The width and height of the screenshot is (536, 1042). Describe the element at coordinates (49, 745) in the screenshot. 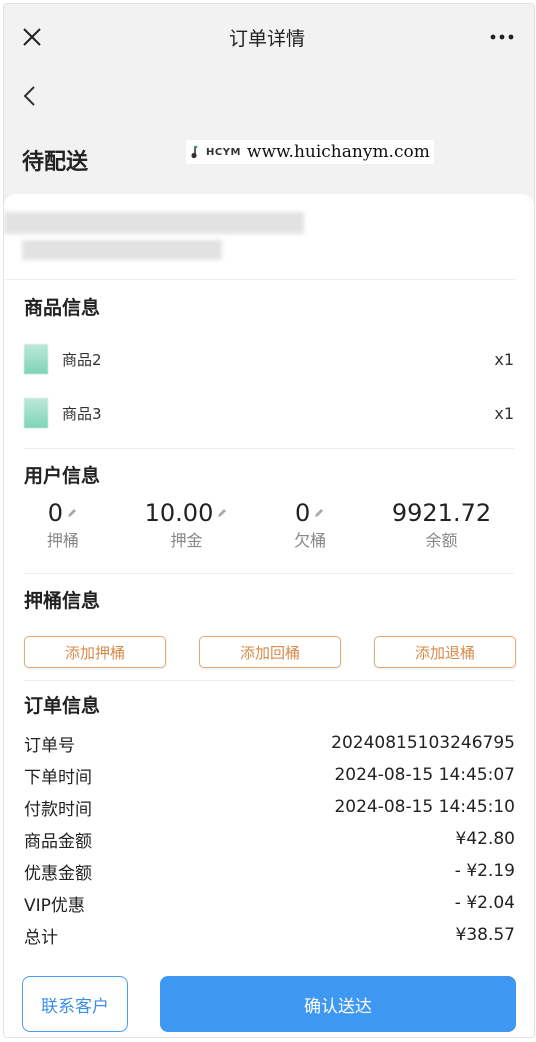

I see `info-label: 订单号` at that location.